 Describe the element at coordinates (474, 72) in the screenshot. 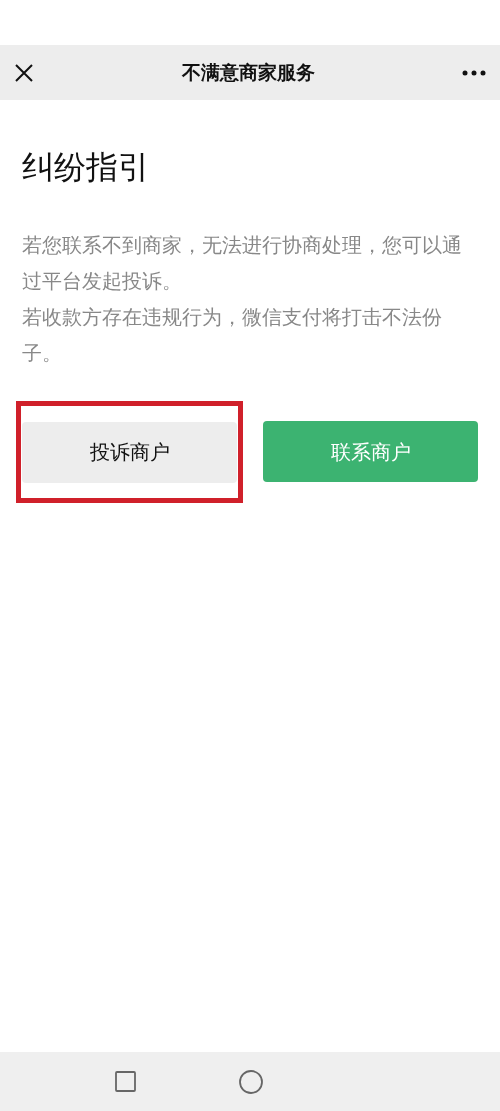

I see `more-icon` at that location.